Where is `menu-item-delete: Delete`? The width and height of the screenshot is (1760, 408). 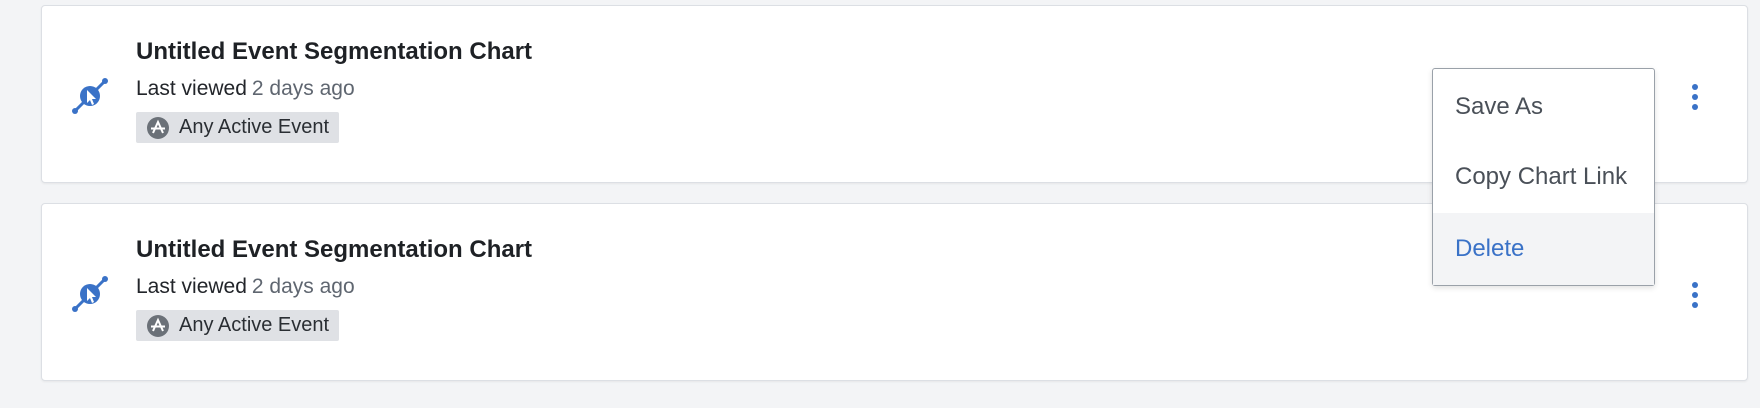 menu-item-delete: Delete is located at coordinates (1543, 249).